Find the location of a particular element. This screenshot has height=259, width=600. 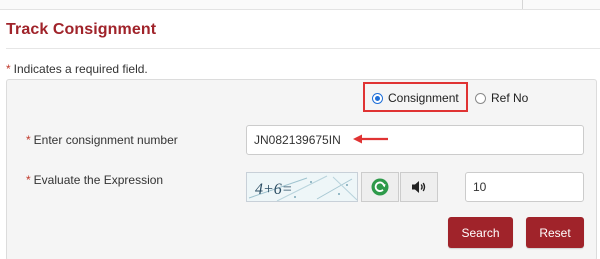

radio-ref-no-dot is located at coordinates (480, 98).